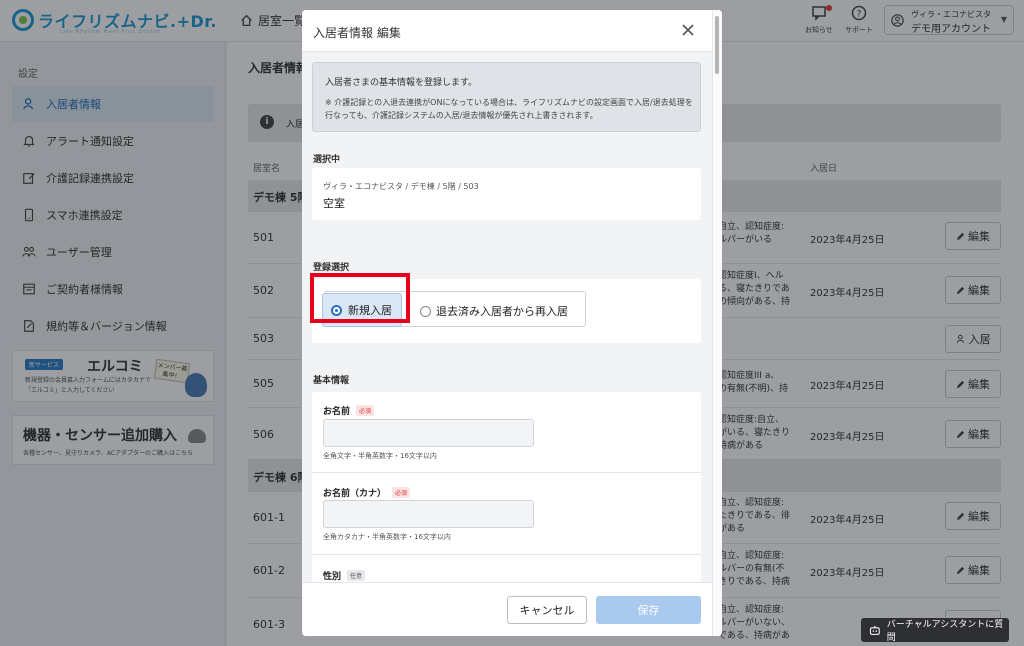 The image size is (1024, 646). I want to click on gender-field-label: 性別 任意, so click(344, 575).